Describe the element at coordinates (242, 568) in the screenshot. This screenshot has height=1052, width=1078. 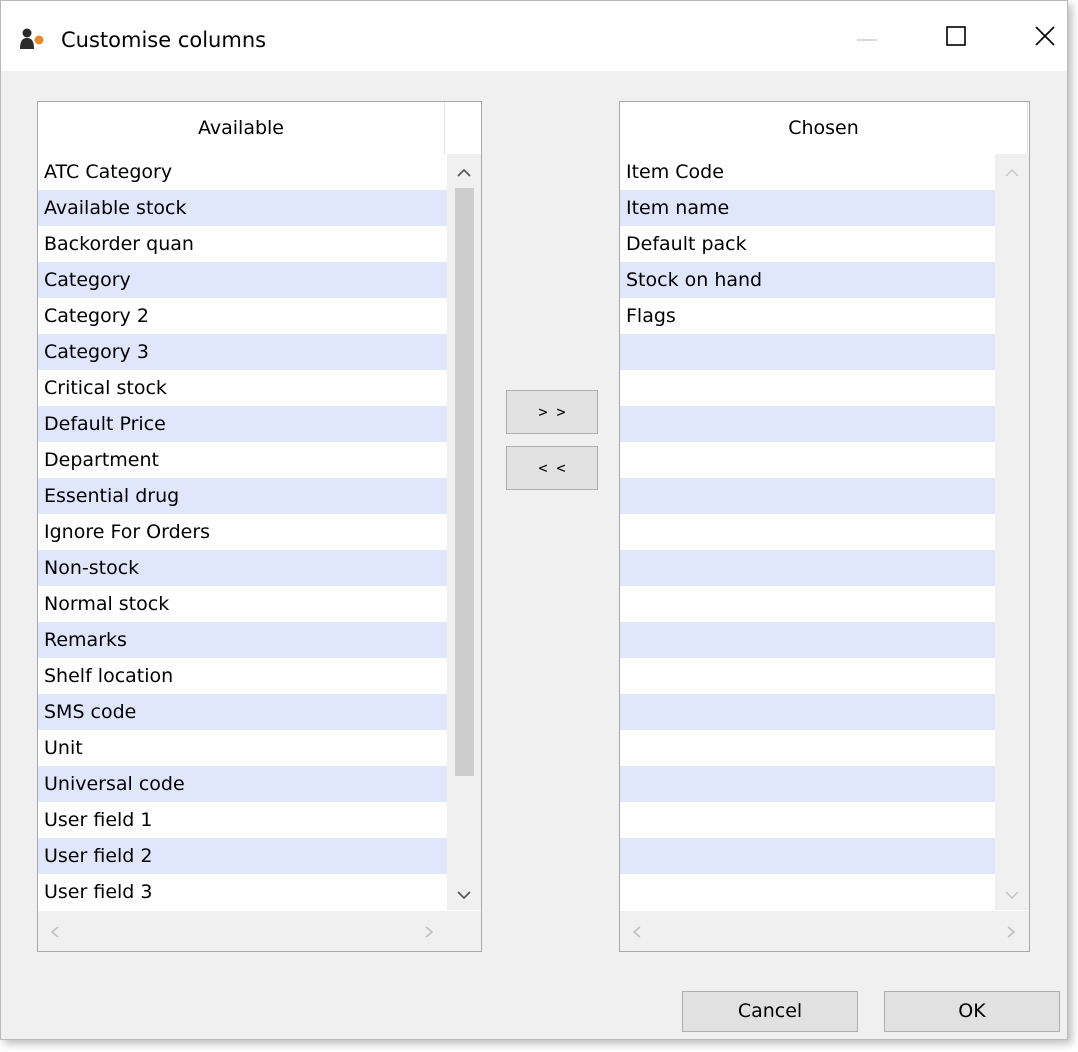
I see `available-list-item: Non-stock` at that location.